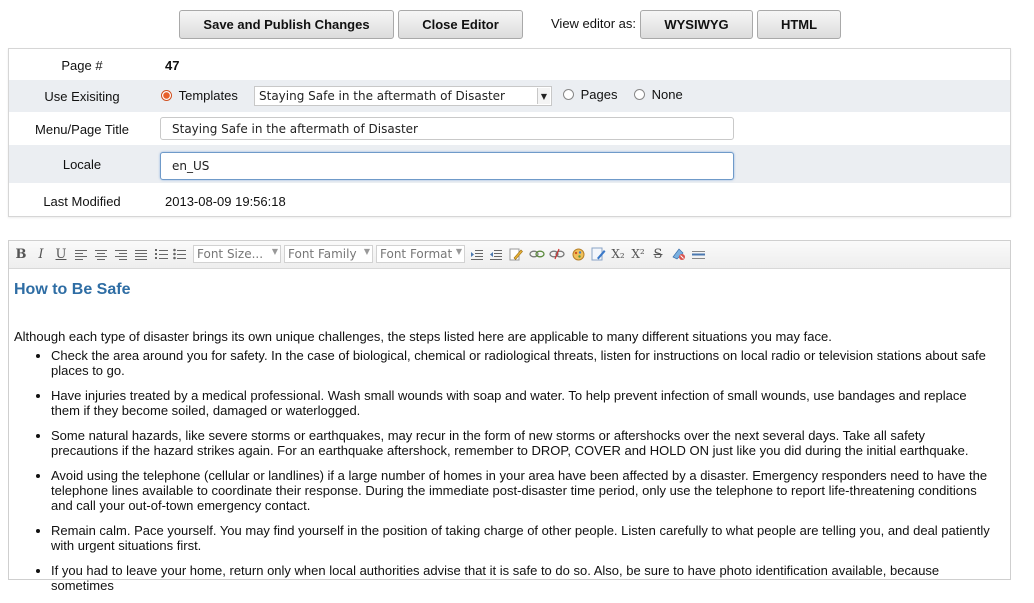 The height and width of the screenshot is (603, 1034). I want to click on templates-label: Templates, so click(208, 95).